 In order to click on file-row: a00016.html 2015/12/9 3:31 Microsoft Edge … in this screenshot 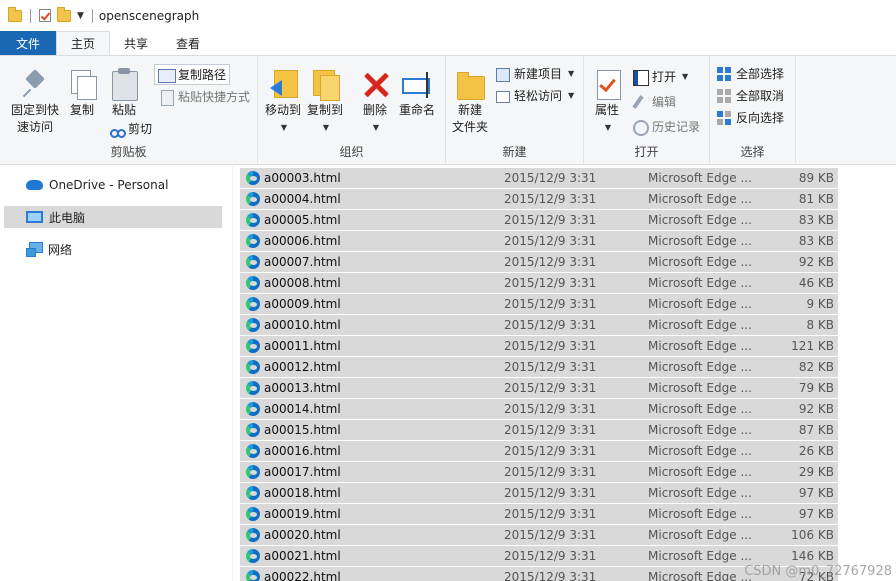, I will do `click(539, 451)`.